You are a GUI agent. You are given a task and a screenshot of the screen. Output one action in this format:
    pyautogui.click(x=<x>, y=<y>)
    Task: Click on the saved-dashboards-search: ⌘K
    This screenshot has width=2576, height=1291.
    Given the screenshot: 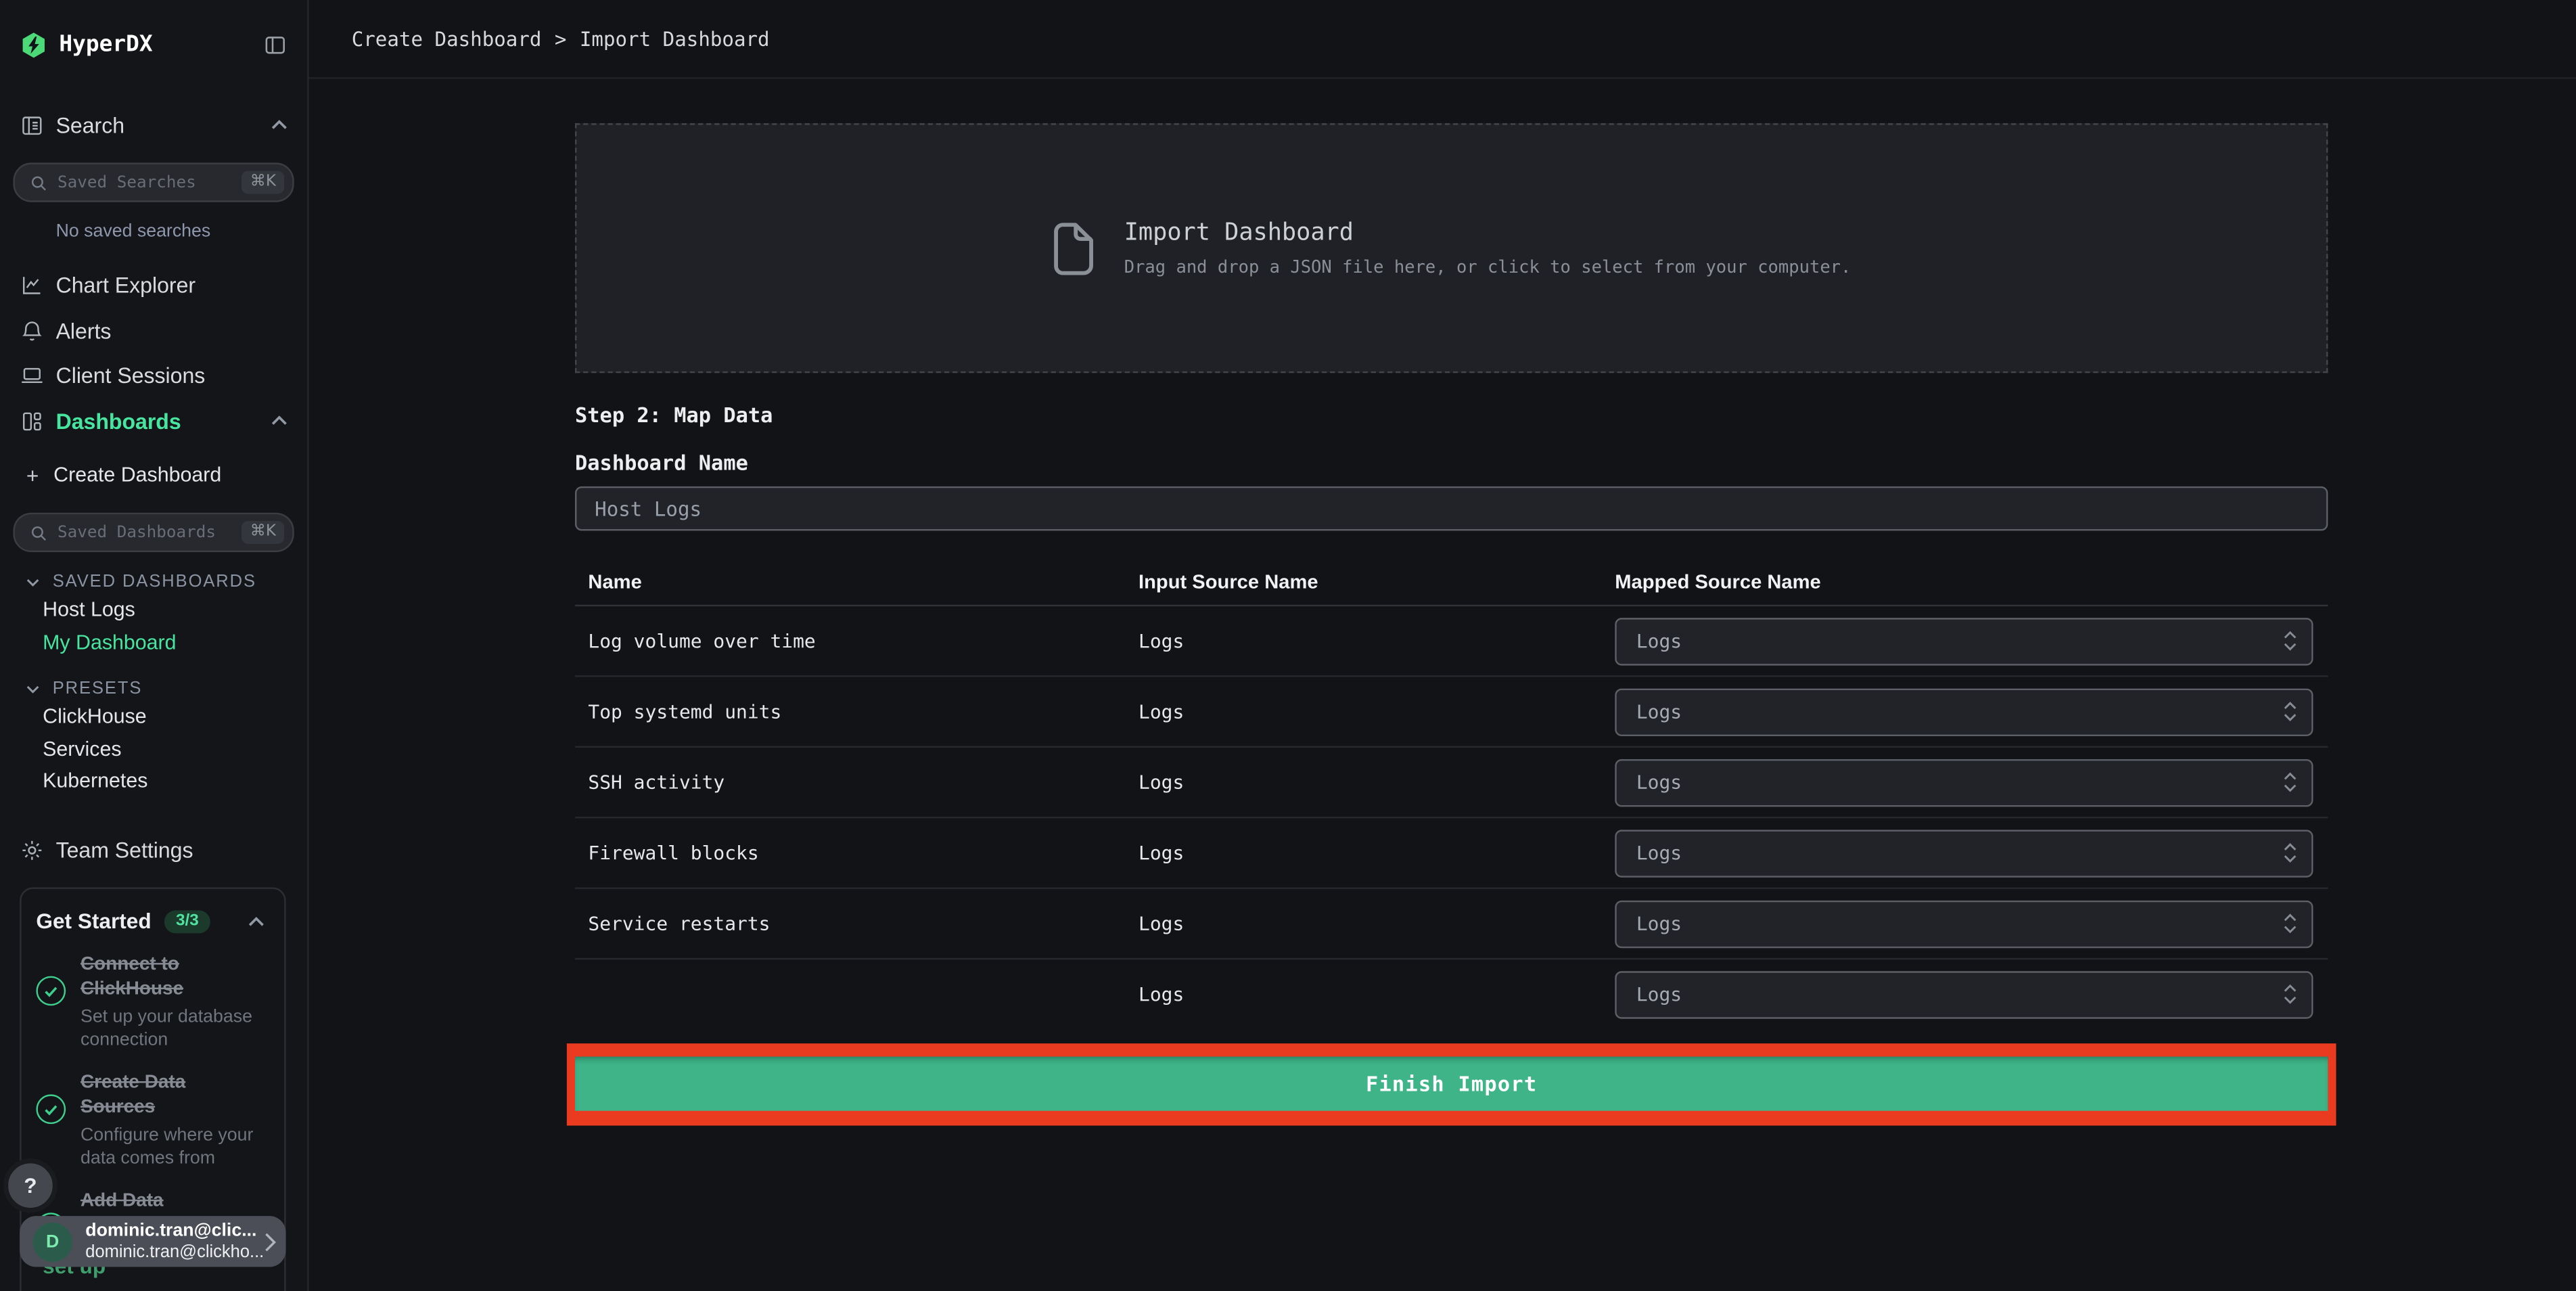 What is the action you would take?
    pyautogui.click(x=153, y=532)
    